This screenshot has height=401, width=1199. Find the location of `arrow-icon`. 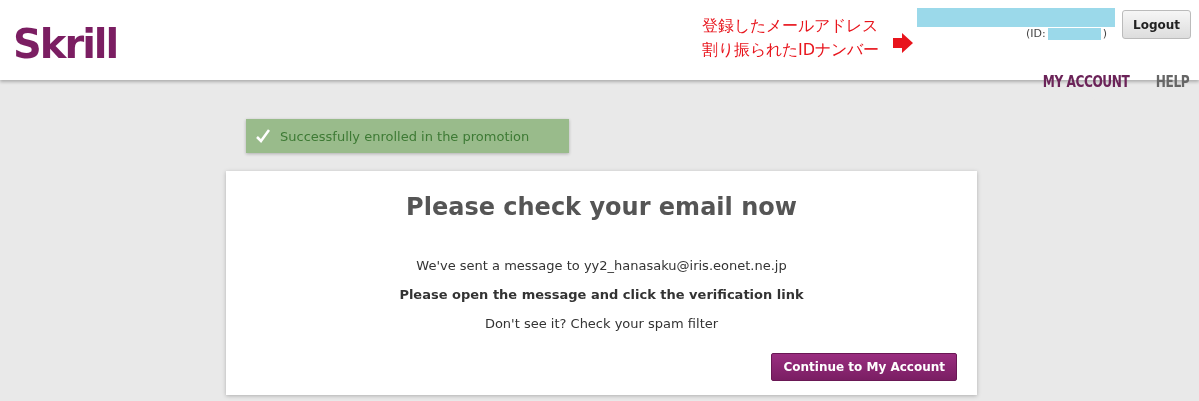

arrow-icon is located at coordinates (903, 43).